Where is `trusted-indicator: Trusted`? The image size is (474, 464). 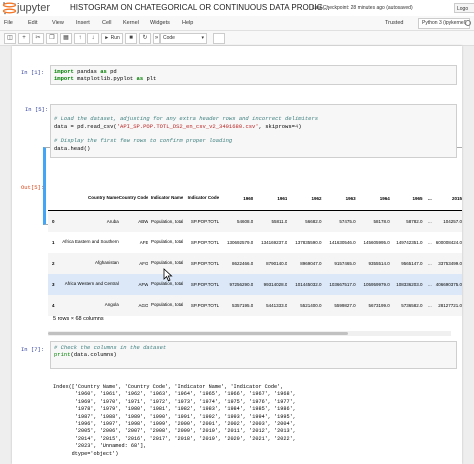 trusted-indicator: Trusted is located at coordinates (394, 23).